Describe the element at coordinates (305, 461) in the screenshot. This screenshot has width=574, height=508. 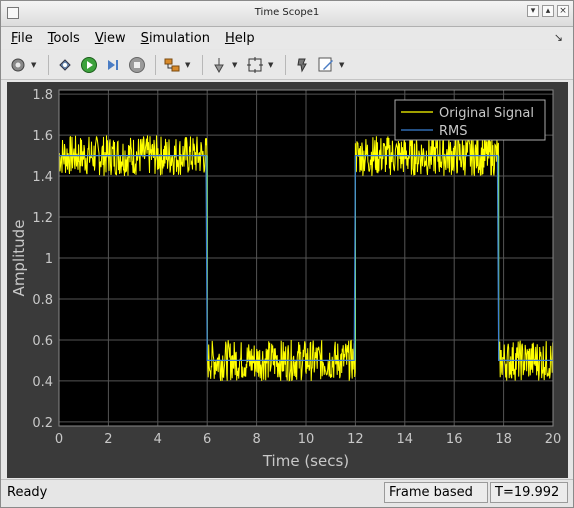
I see `x-axis-label: Time (secs)` at that location.